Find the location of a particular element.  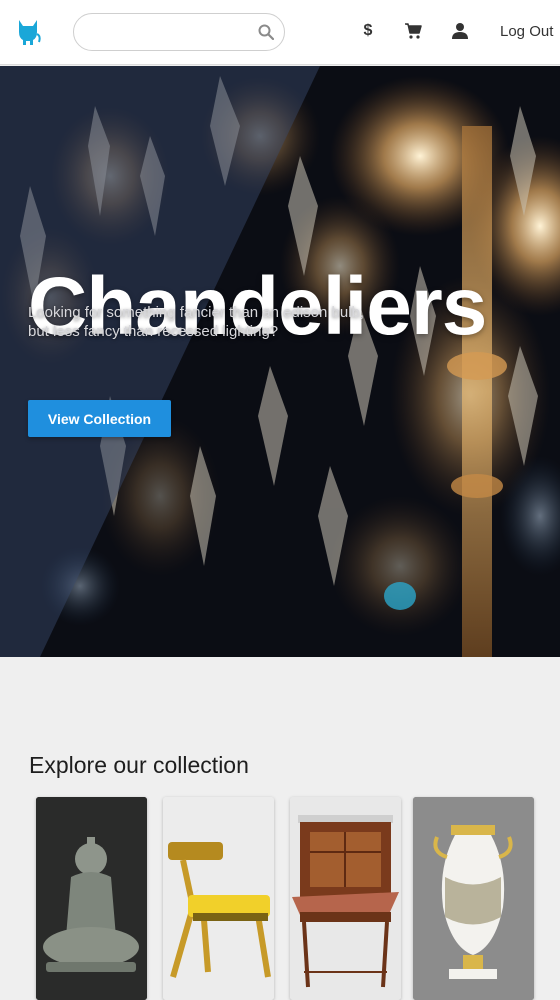

secretary-desk-image is located at coordinates (345, 898).